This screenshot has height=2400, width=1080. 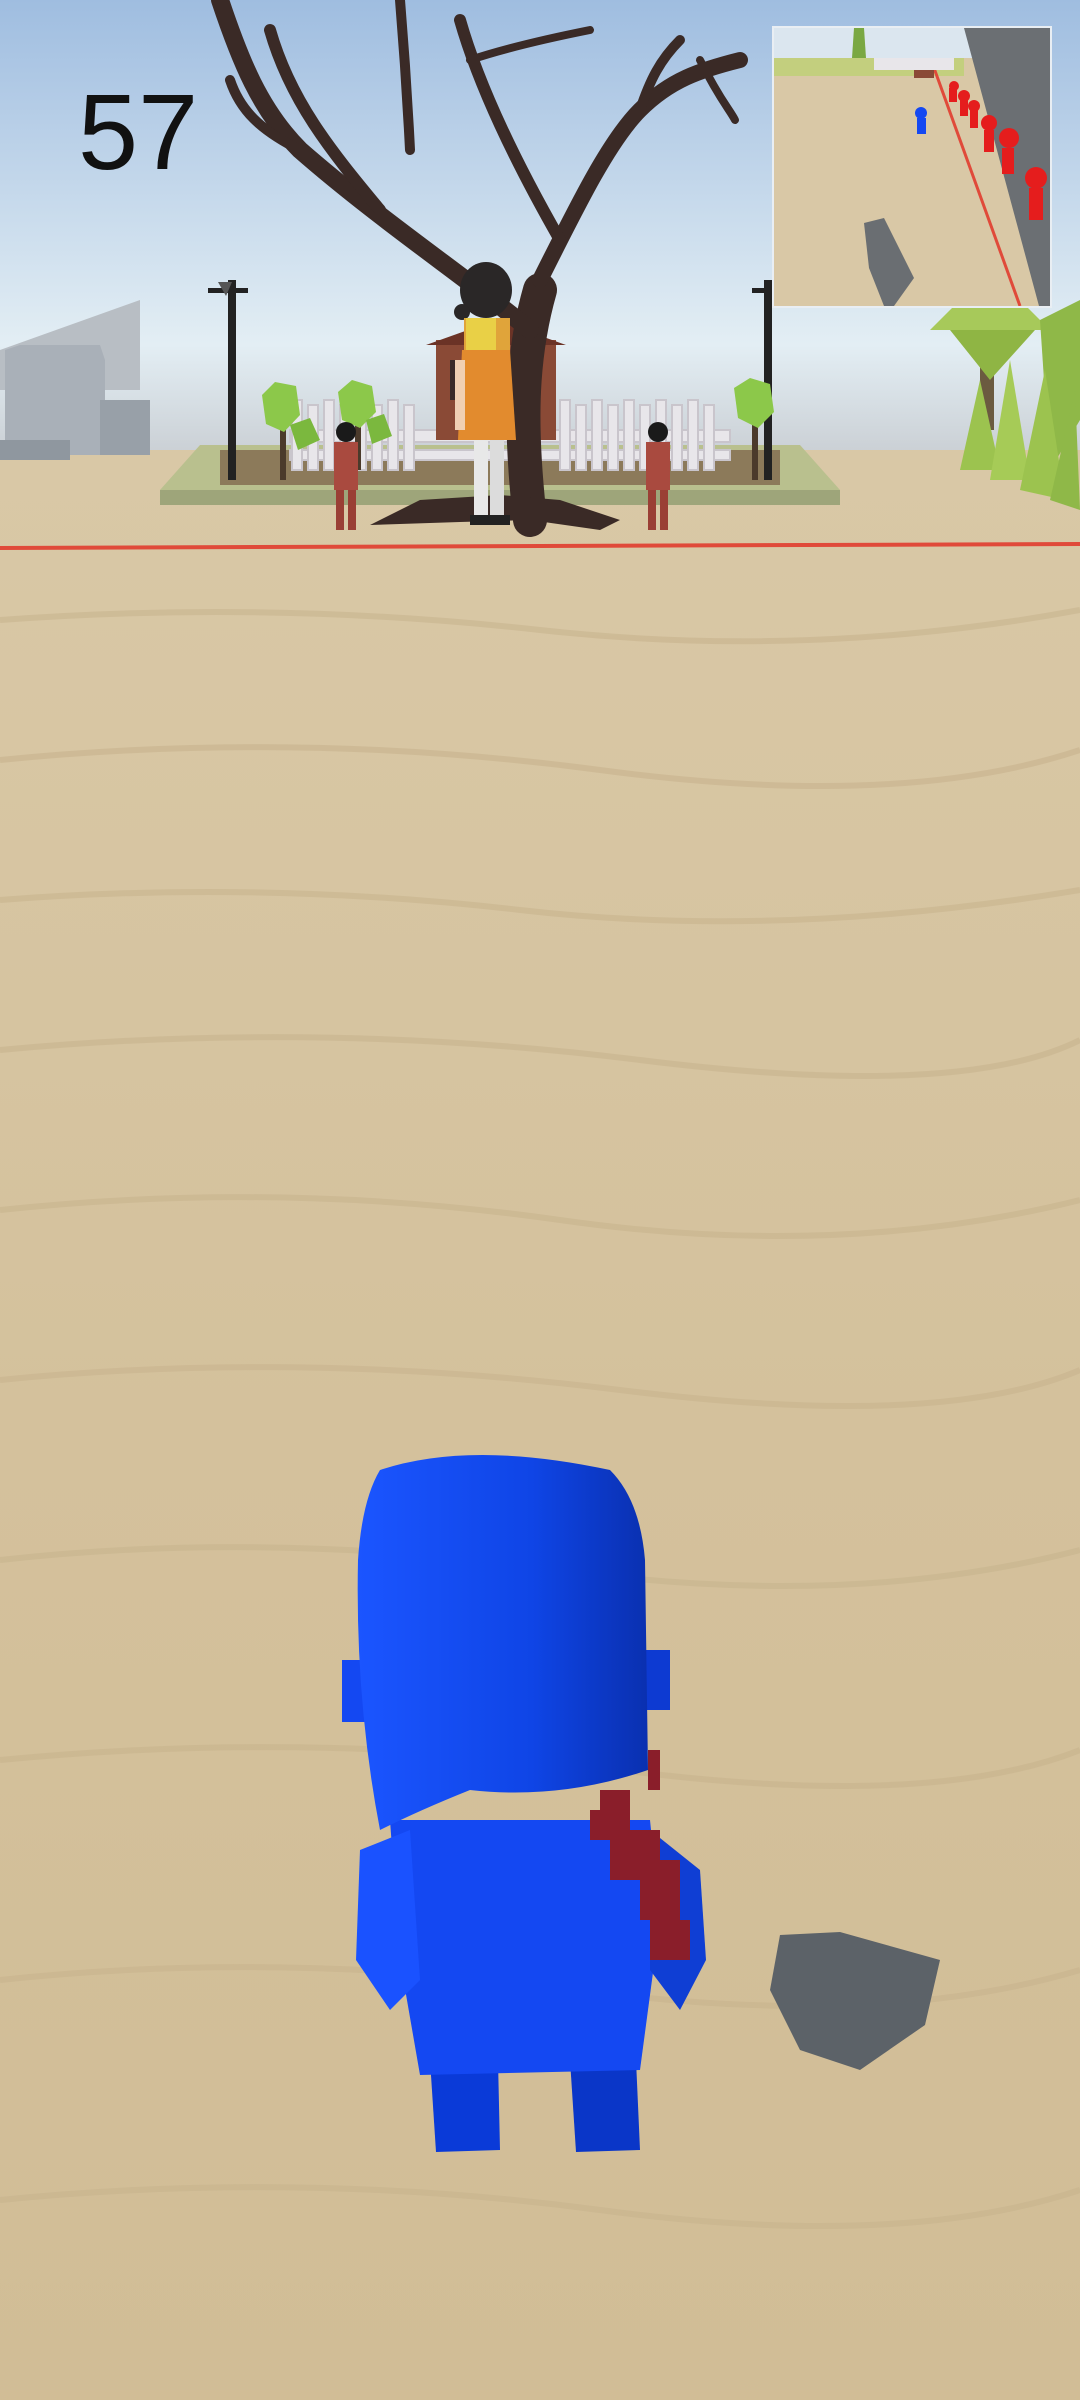 What do you see at coordinates (138, 131) in the screenshot?
I see `countdown-timer: 57` at bounding box center [138, 131].